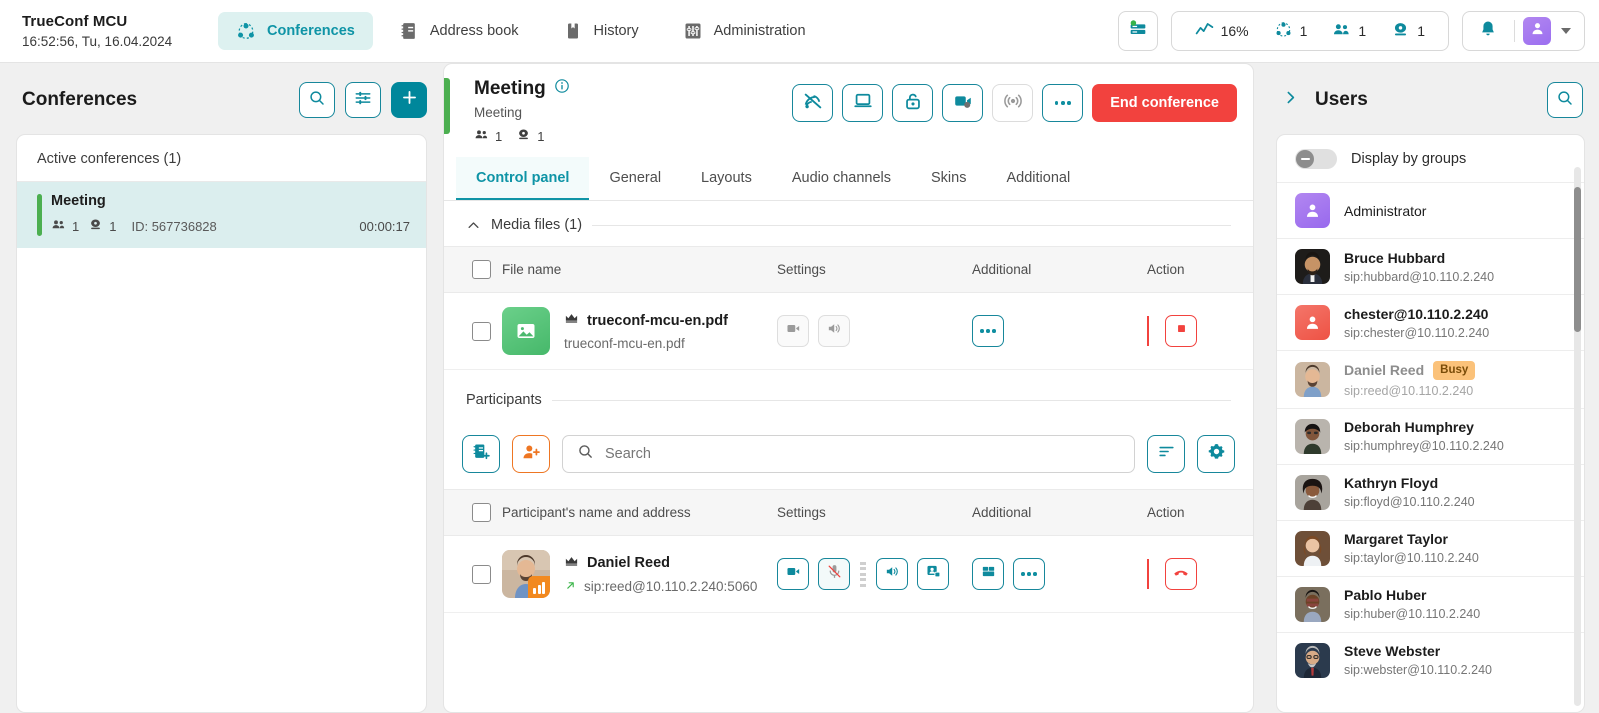  I want to click on streaming-button, so click(1013, 103).